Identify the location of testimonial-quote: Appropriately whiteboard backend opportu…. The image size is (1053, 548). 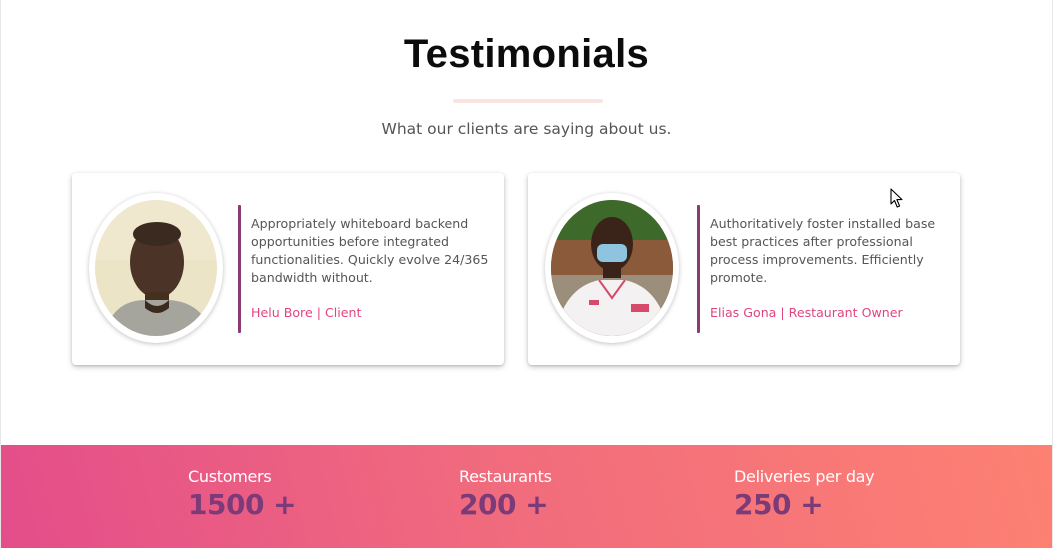
(370, 250).